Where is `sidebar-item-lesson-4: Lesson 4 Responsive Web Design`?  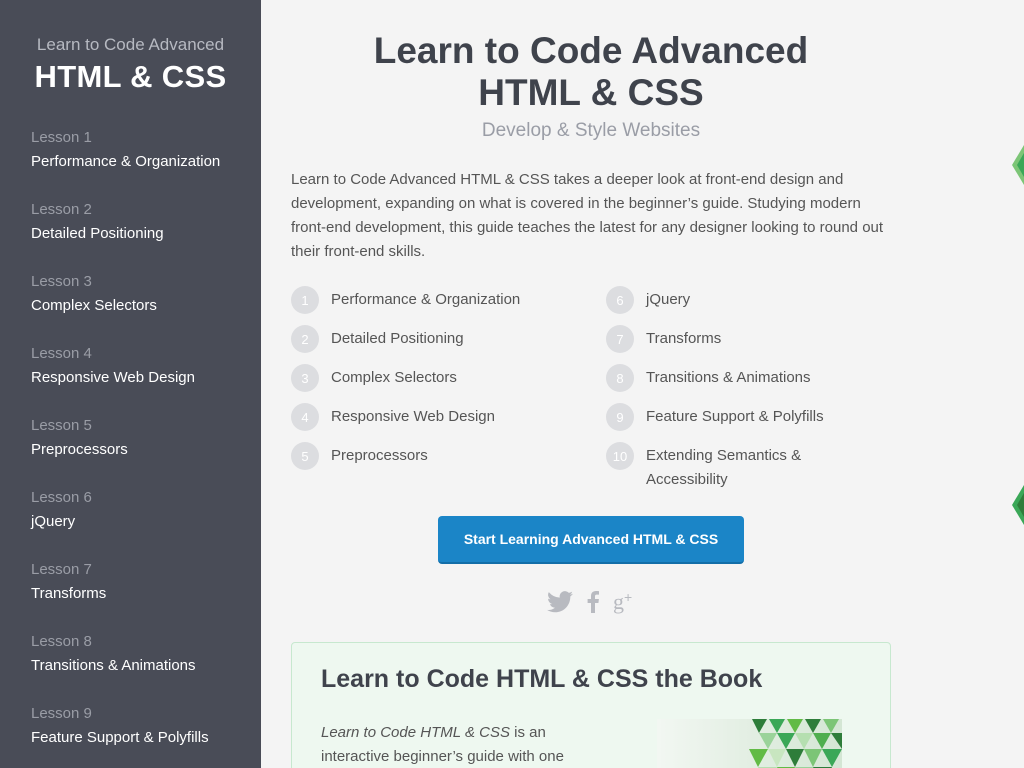 sidebar-item-lesson-4: Lesson 4 Responsive Web Design is located at coordinates (138, 366).